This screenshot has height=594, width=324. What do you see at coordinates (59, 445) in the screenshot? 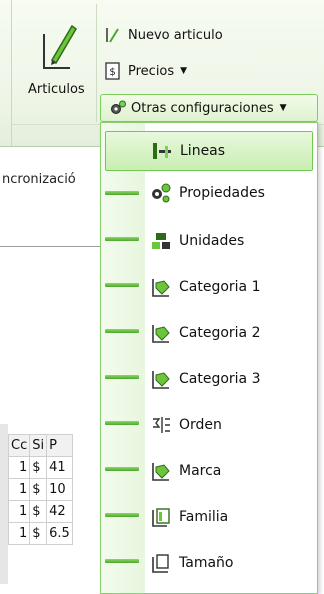
I see `grid-header-cell: P` at bounding box center [59, 445].